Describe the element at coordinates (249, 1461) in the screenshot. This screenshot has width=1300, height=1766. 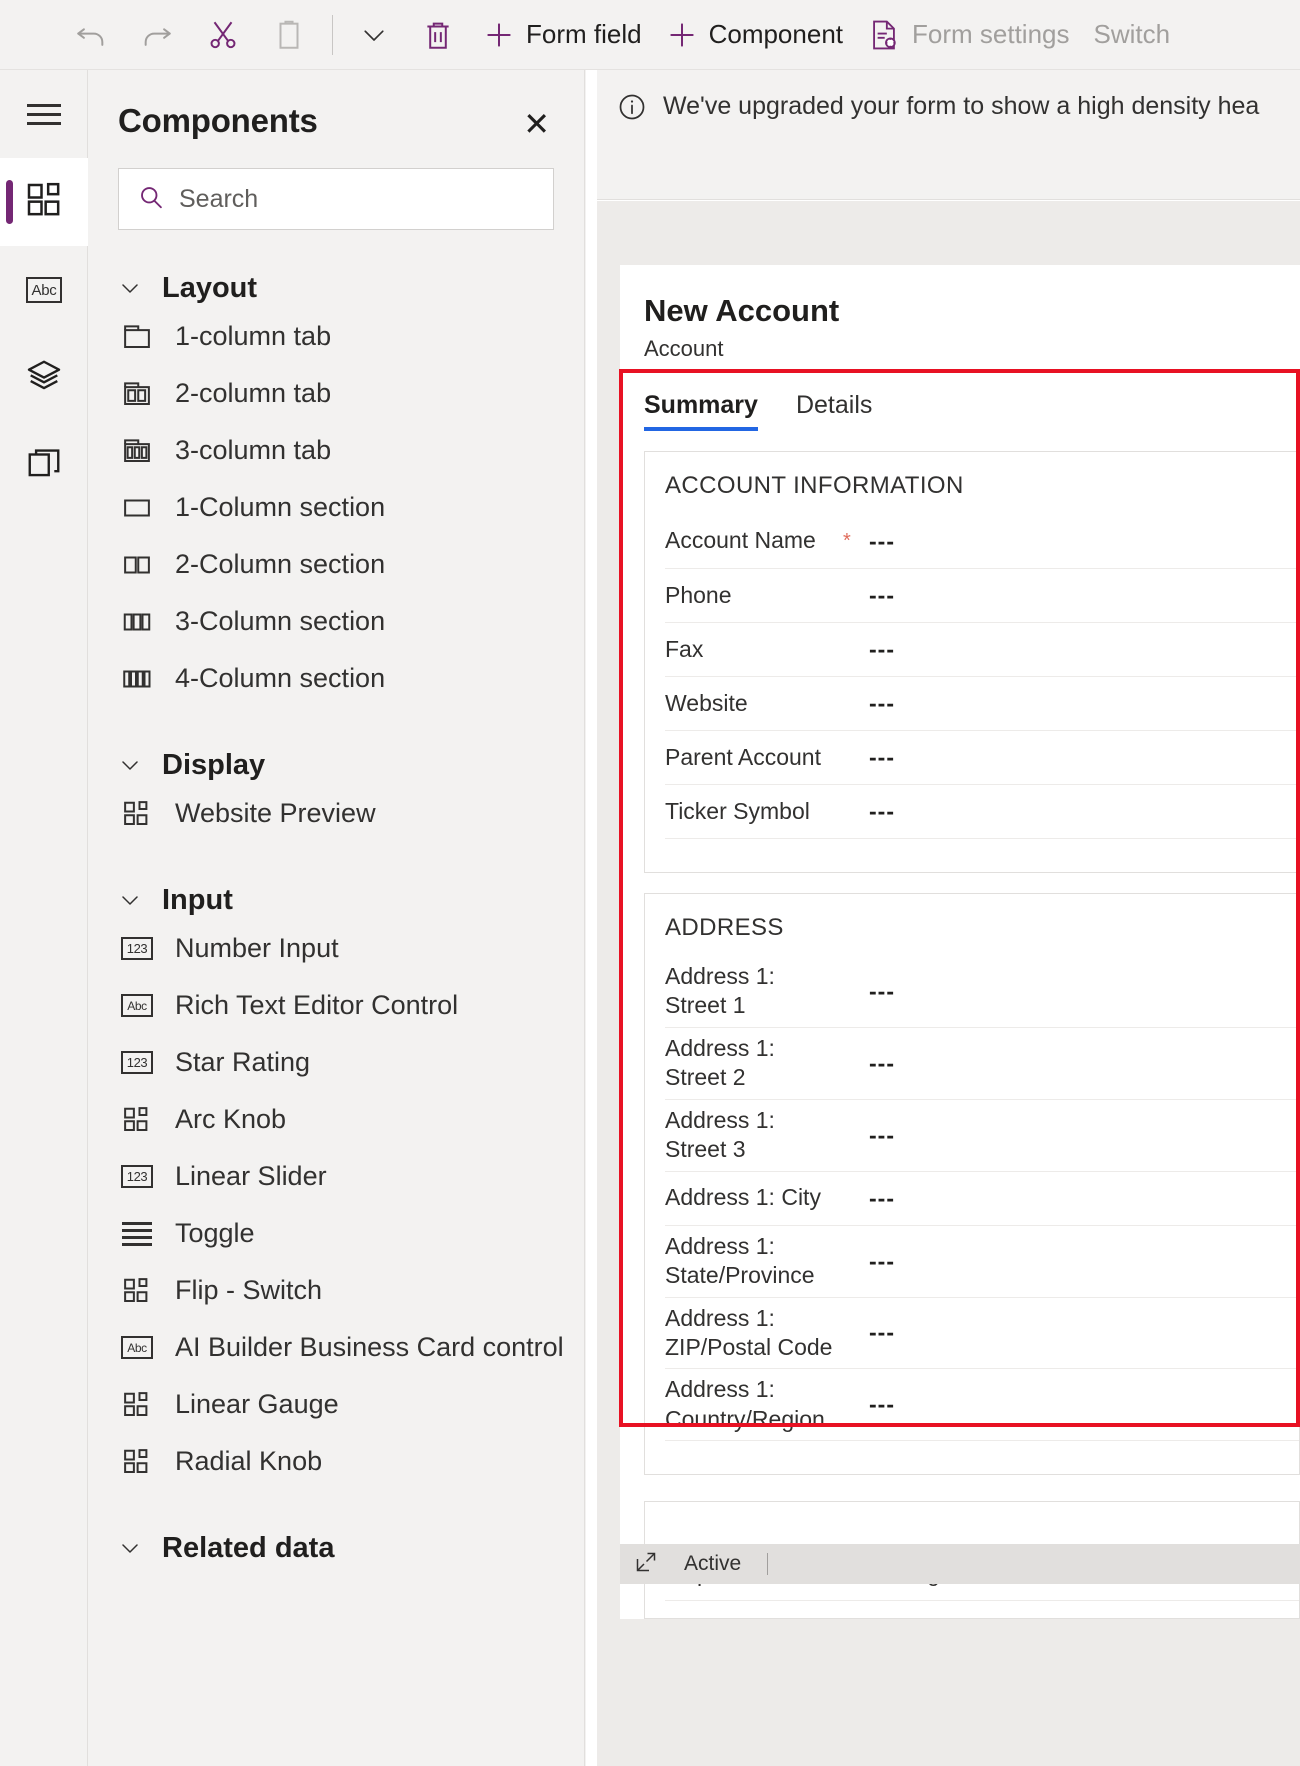
I see `component-item-label: Radial Knob` at that location.